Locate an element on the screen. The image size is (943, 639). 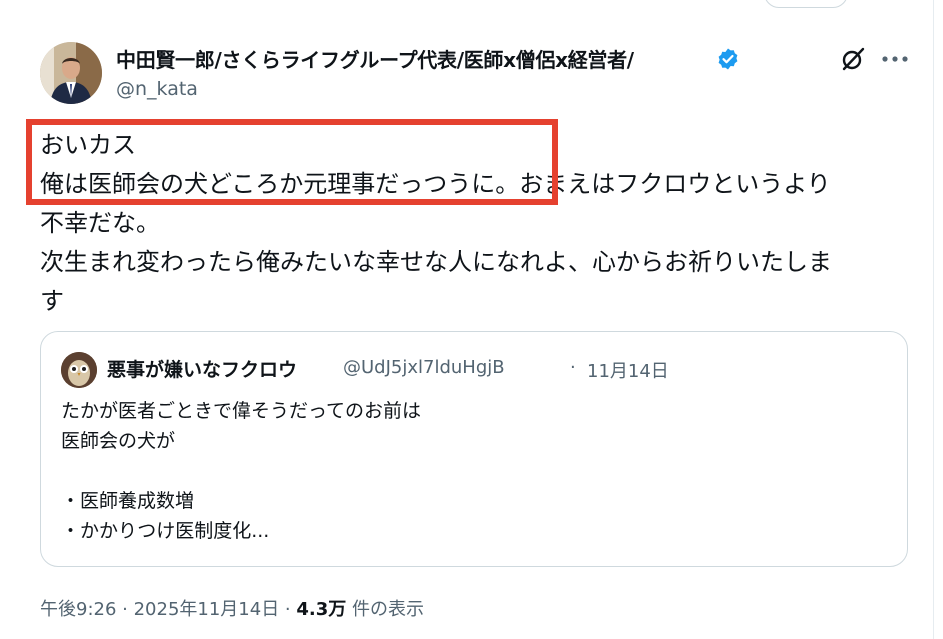
author-handle: @n_kata is located at coordinates (157, 89).